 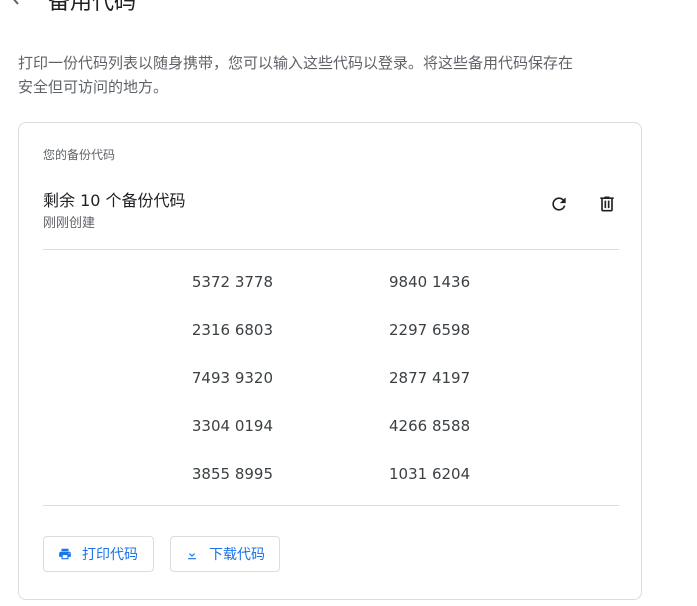 What do you see at coordinates (232, 282) in the screenshot?
I see `backup-code: 5372 3778` at bounding box center [232, 282].